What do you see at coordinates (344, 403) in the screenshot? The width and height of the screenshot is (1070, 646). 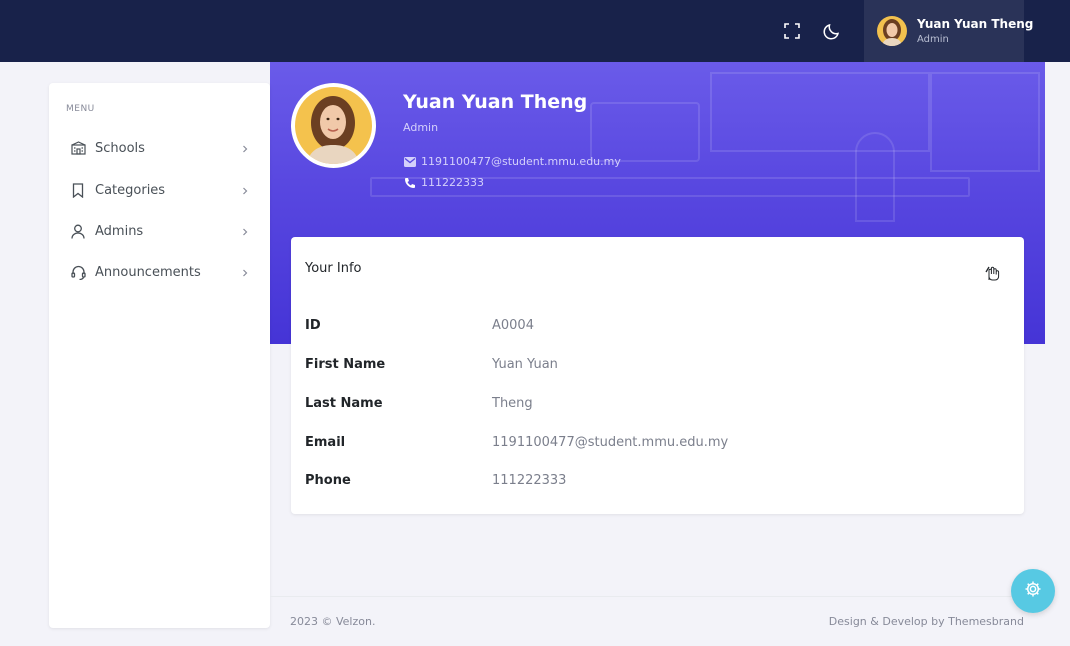 I see `row-label: Last Name` at bounding box center [344, 403].